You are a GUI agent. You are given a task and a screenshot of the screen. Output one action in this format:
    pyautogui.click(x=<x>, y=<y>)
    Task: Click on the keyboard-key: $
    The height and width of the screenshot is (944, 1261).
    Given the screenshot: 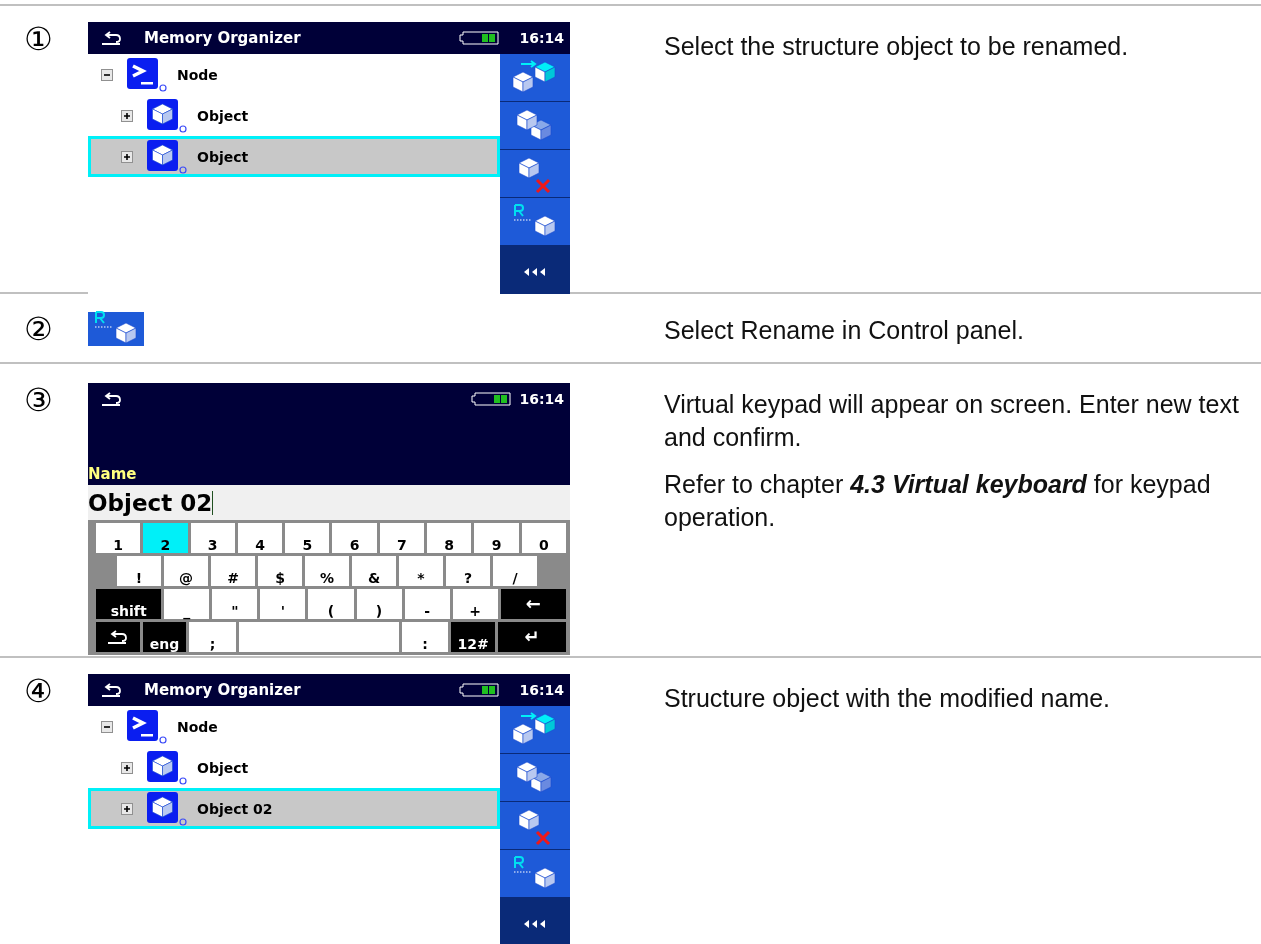 What is the action you would take?
    pyautogui.click(x=280, y=571)
    